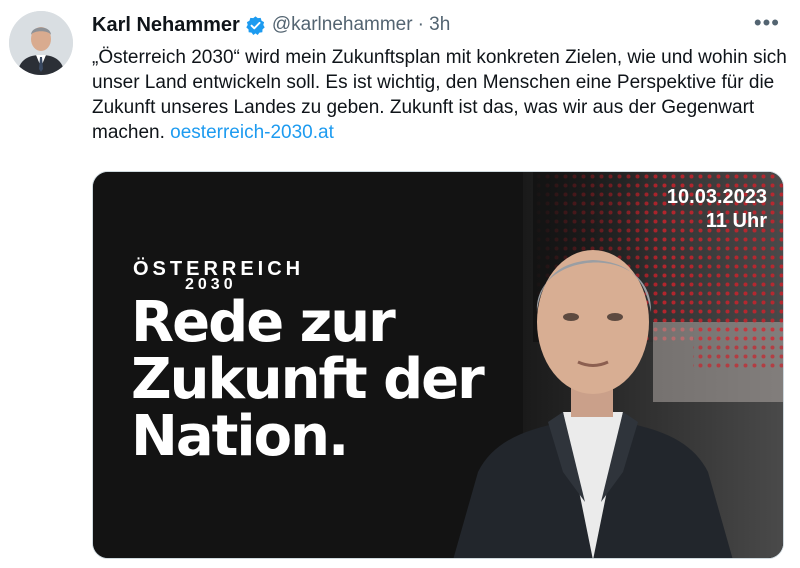 This screenshot has height=568, width=800. I want to click on headline-line-3: Nation., so click(240, 436).